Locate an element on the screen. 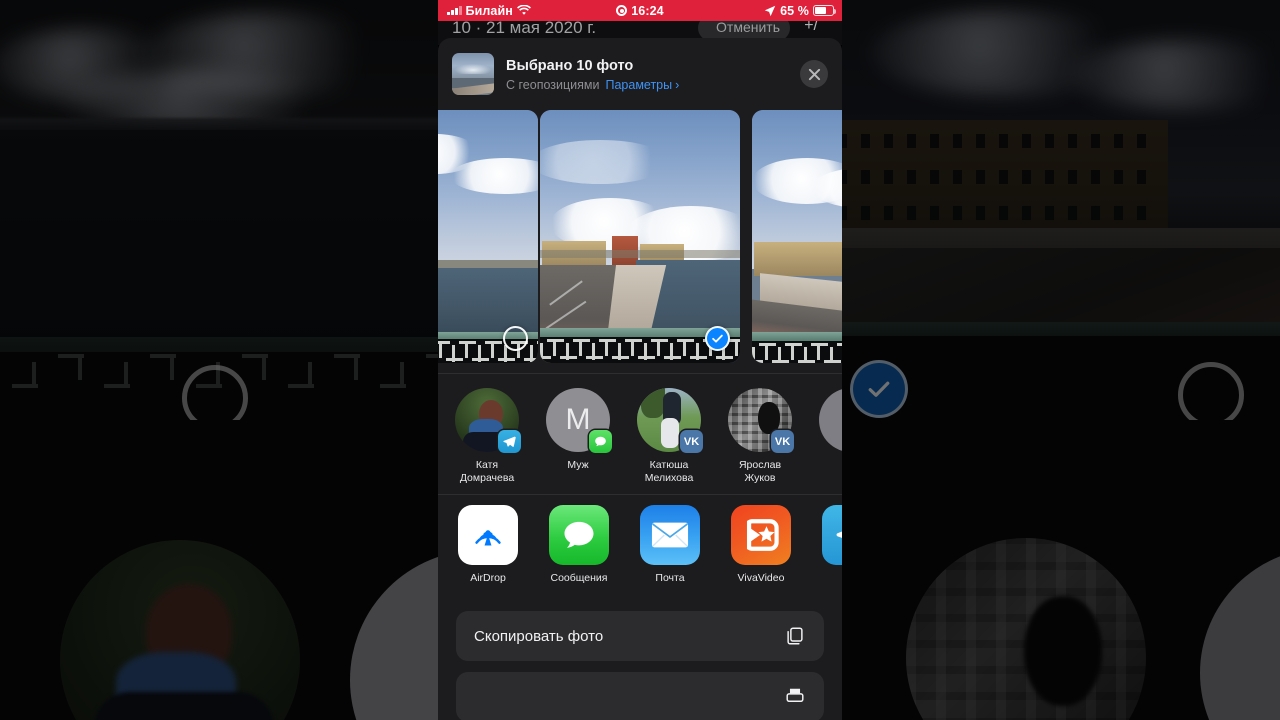 This screenshot has width=1280, height=720. share-sheet-subtitle: С геопозициями Параметры › is located at coordinates (653, 85).